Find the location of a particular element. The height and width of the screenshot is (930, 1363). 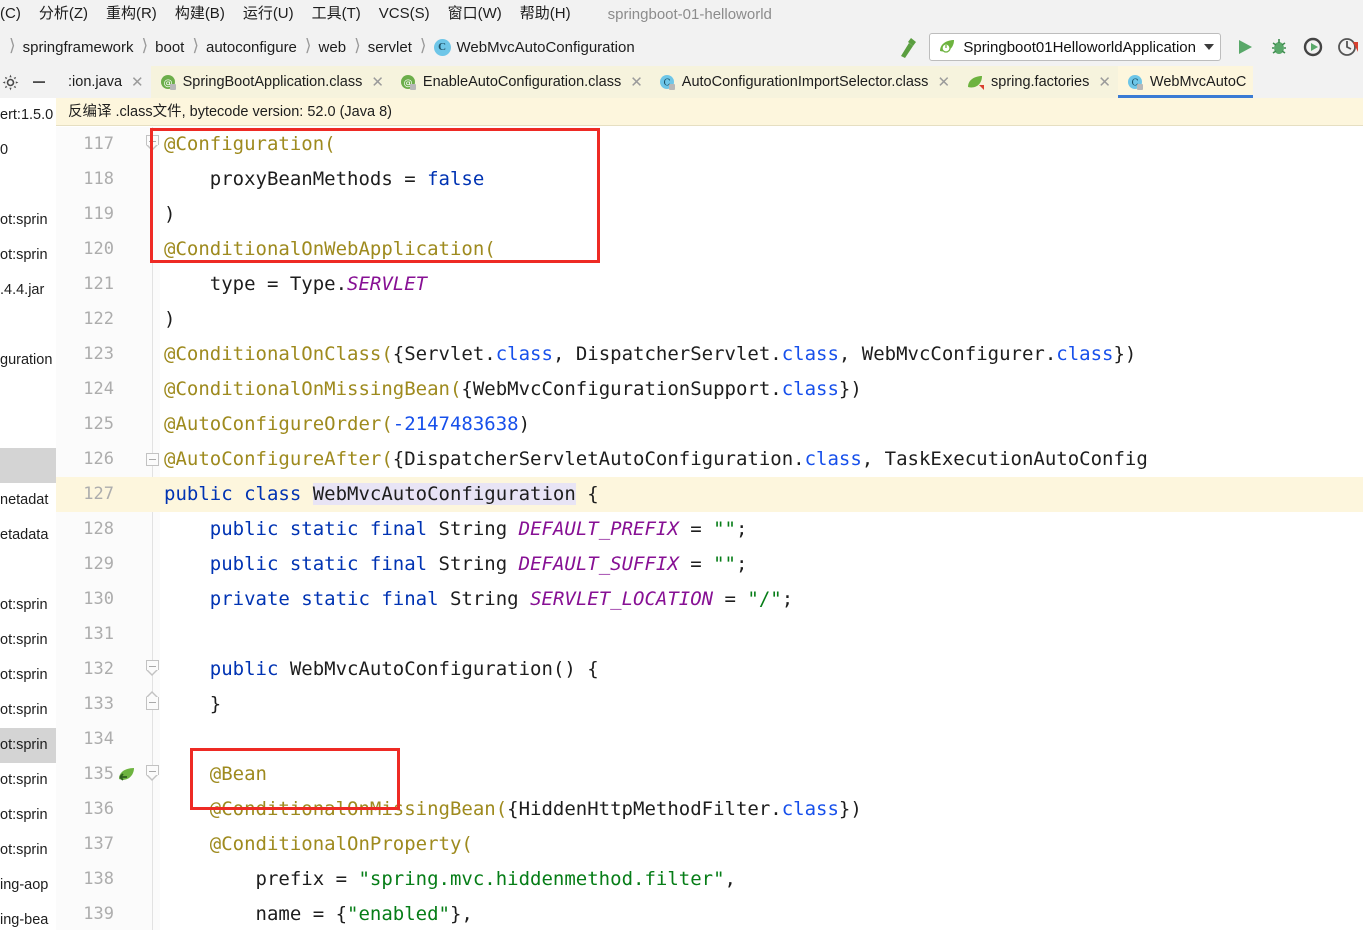

breadcrumb-item-autoconfigure: autoconfigure is located at coordinates (251, 47).